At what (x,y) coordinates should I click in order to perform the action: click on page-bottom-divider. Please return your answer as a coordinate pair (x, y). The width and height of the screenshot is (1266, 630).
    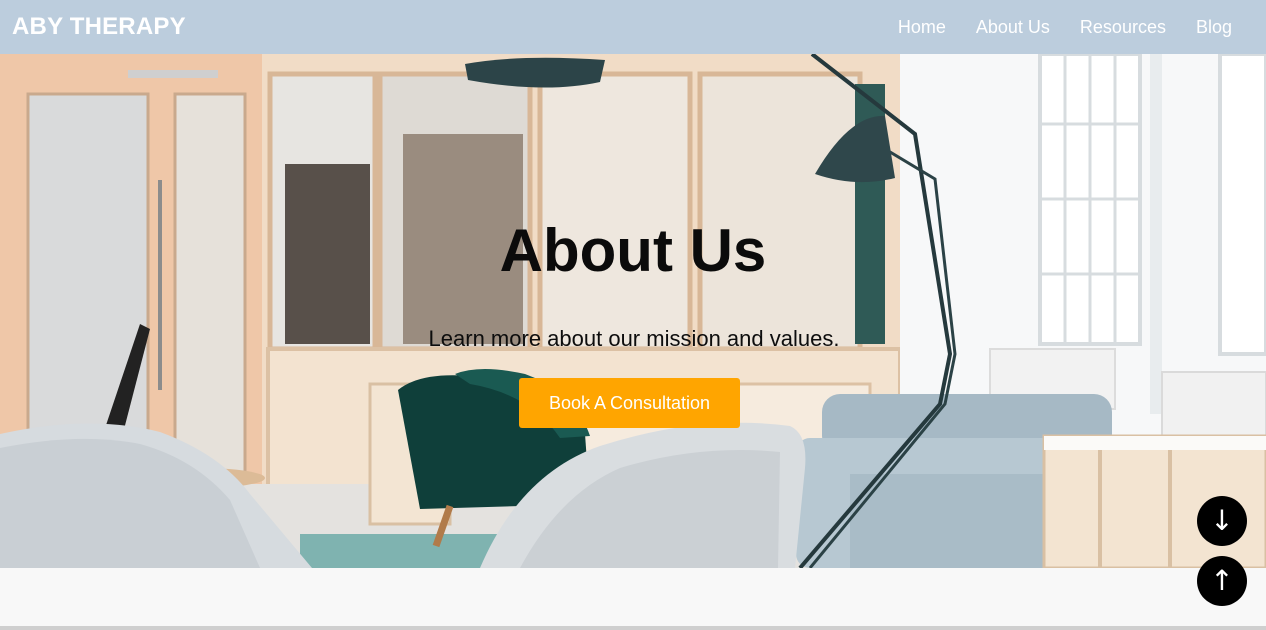
    Looking at the image, I should click on (633, 628).